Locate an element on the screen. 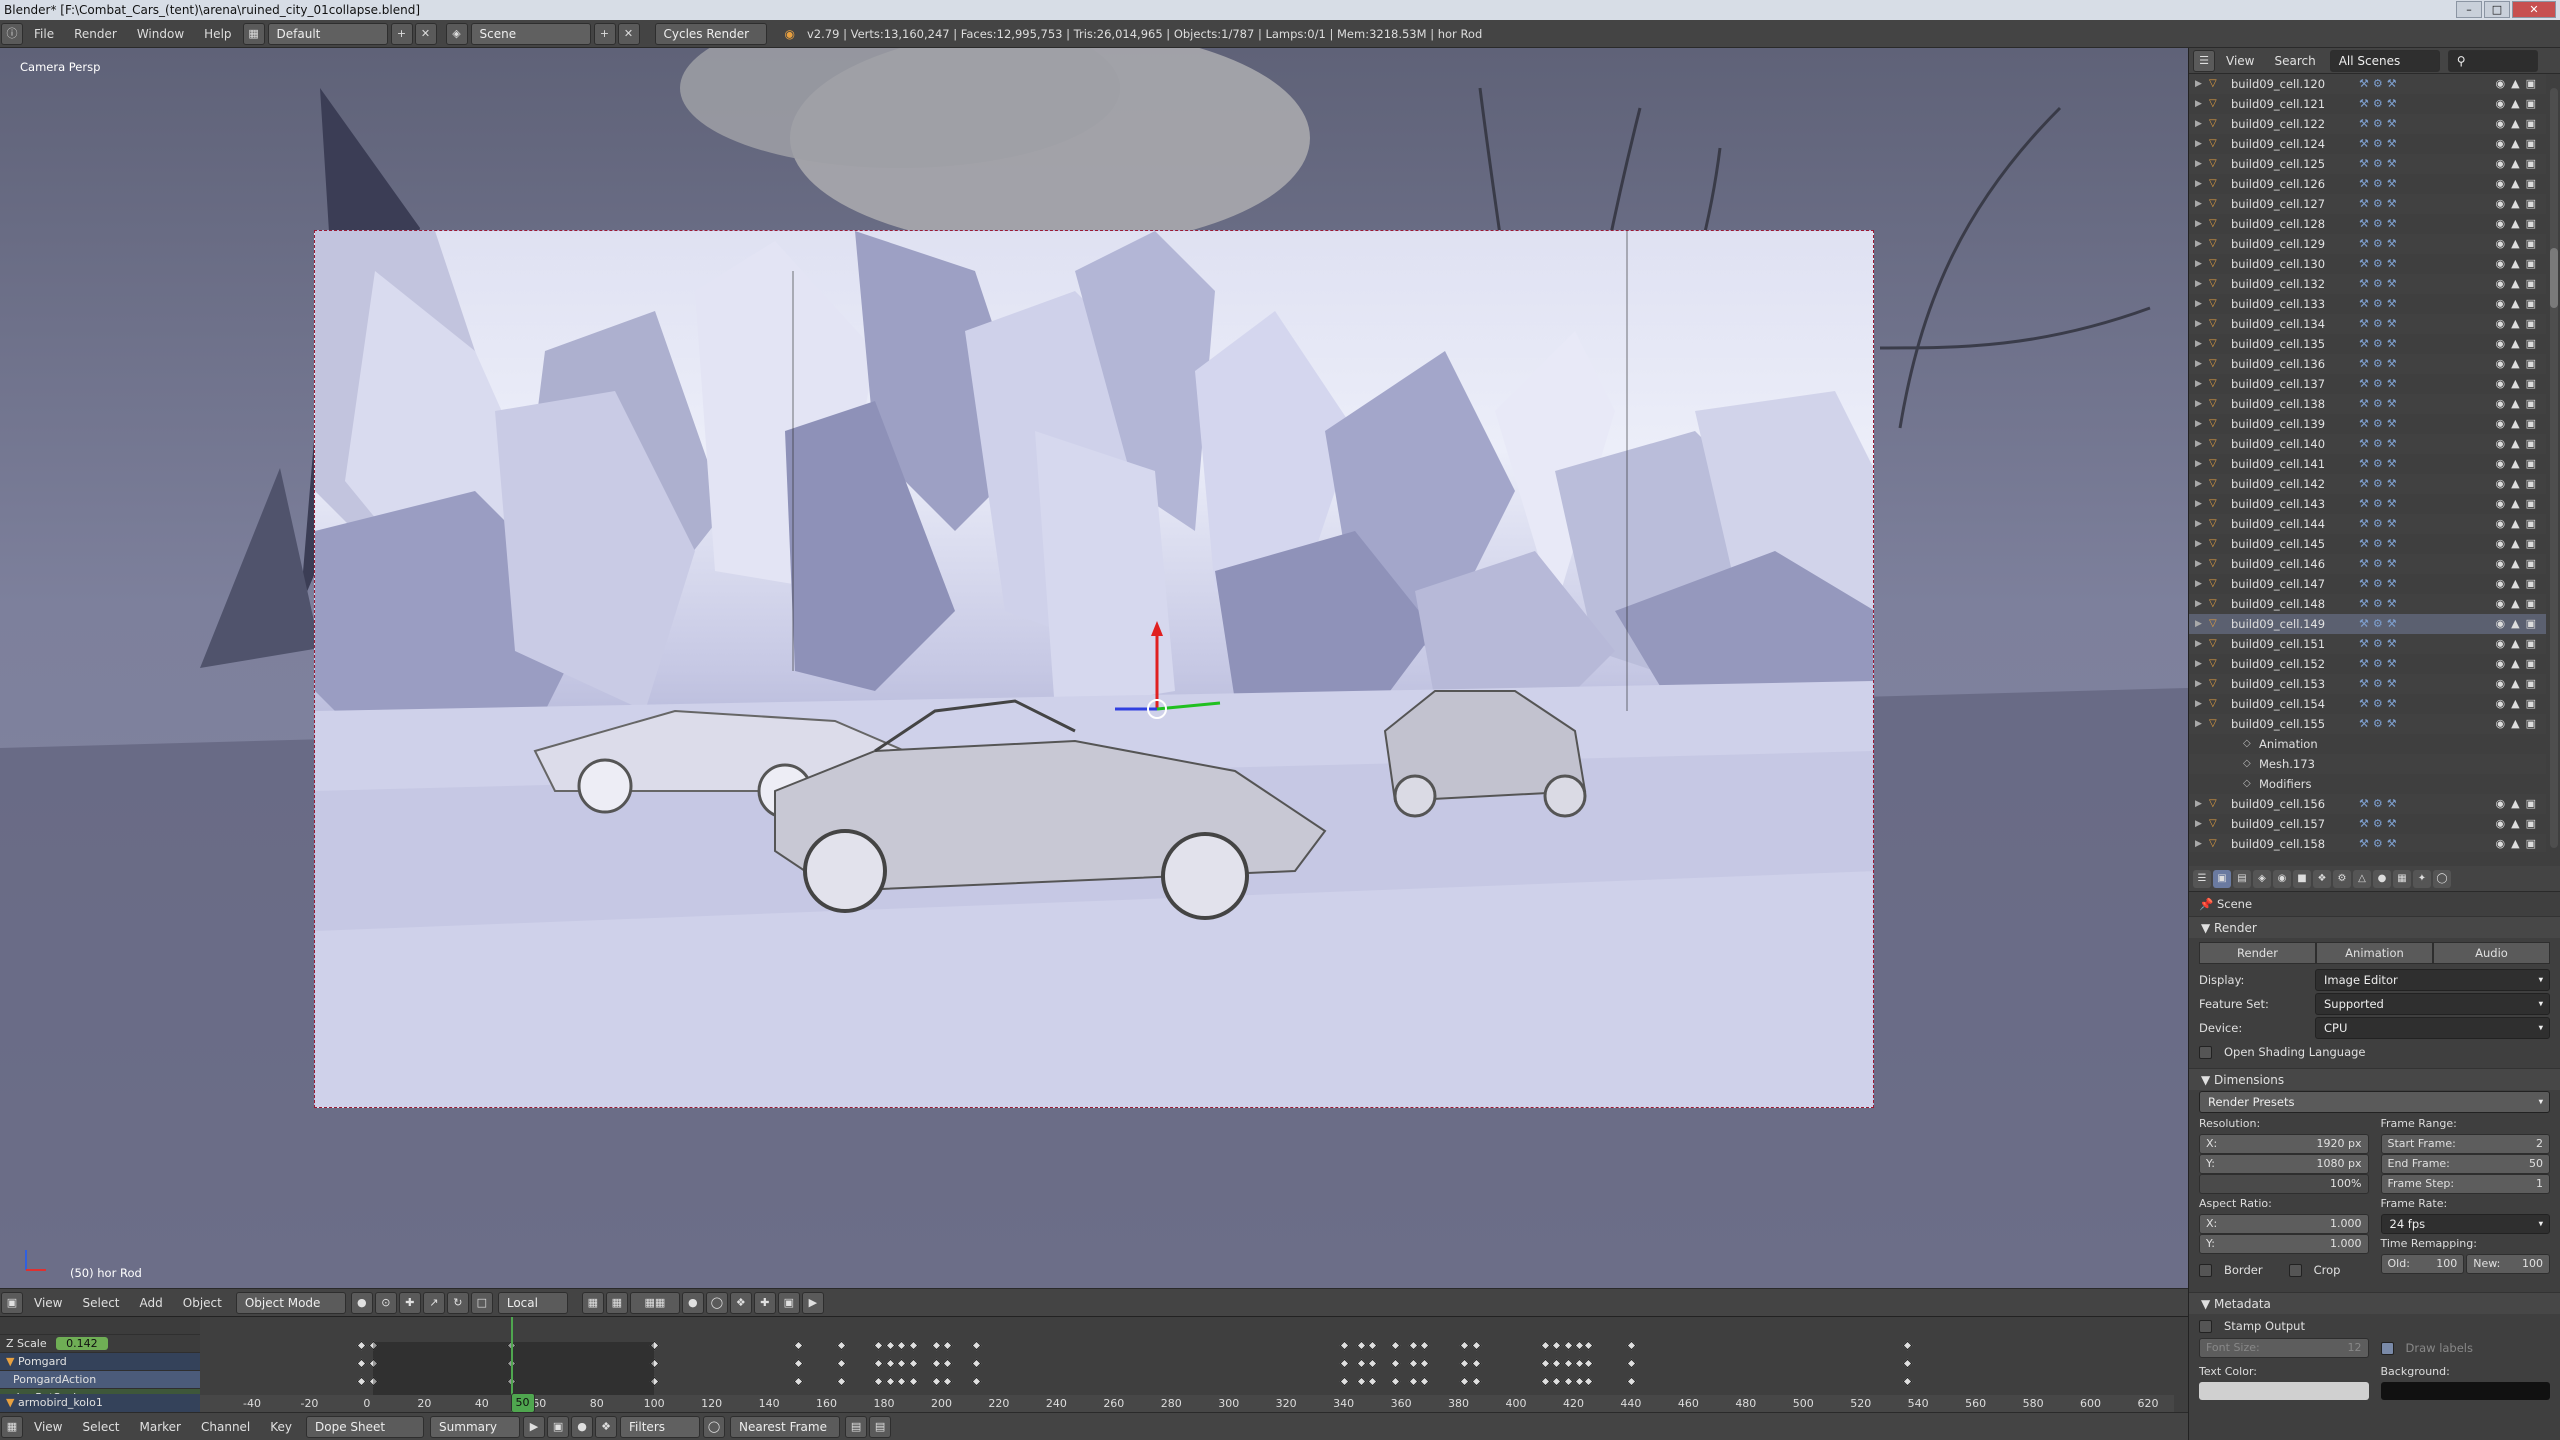  animation-button: Animation is located at coordinates (2374, 953).